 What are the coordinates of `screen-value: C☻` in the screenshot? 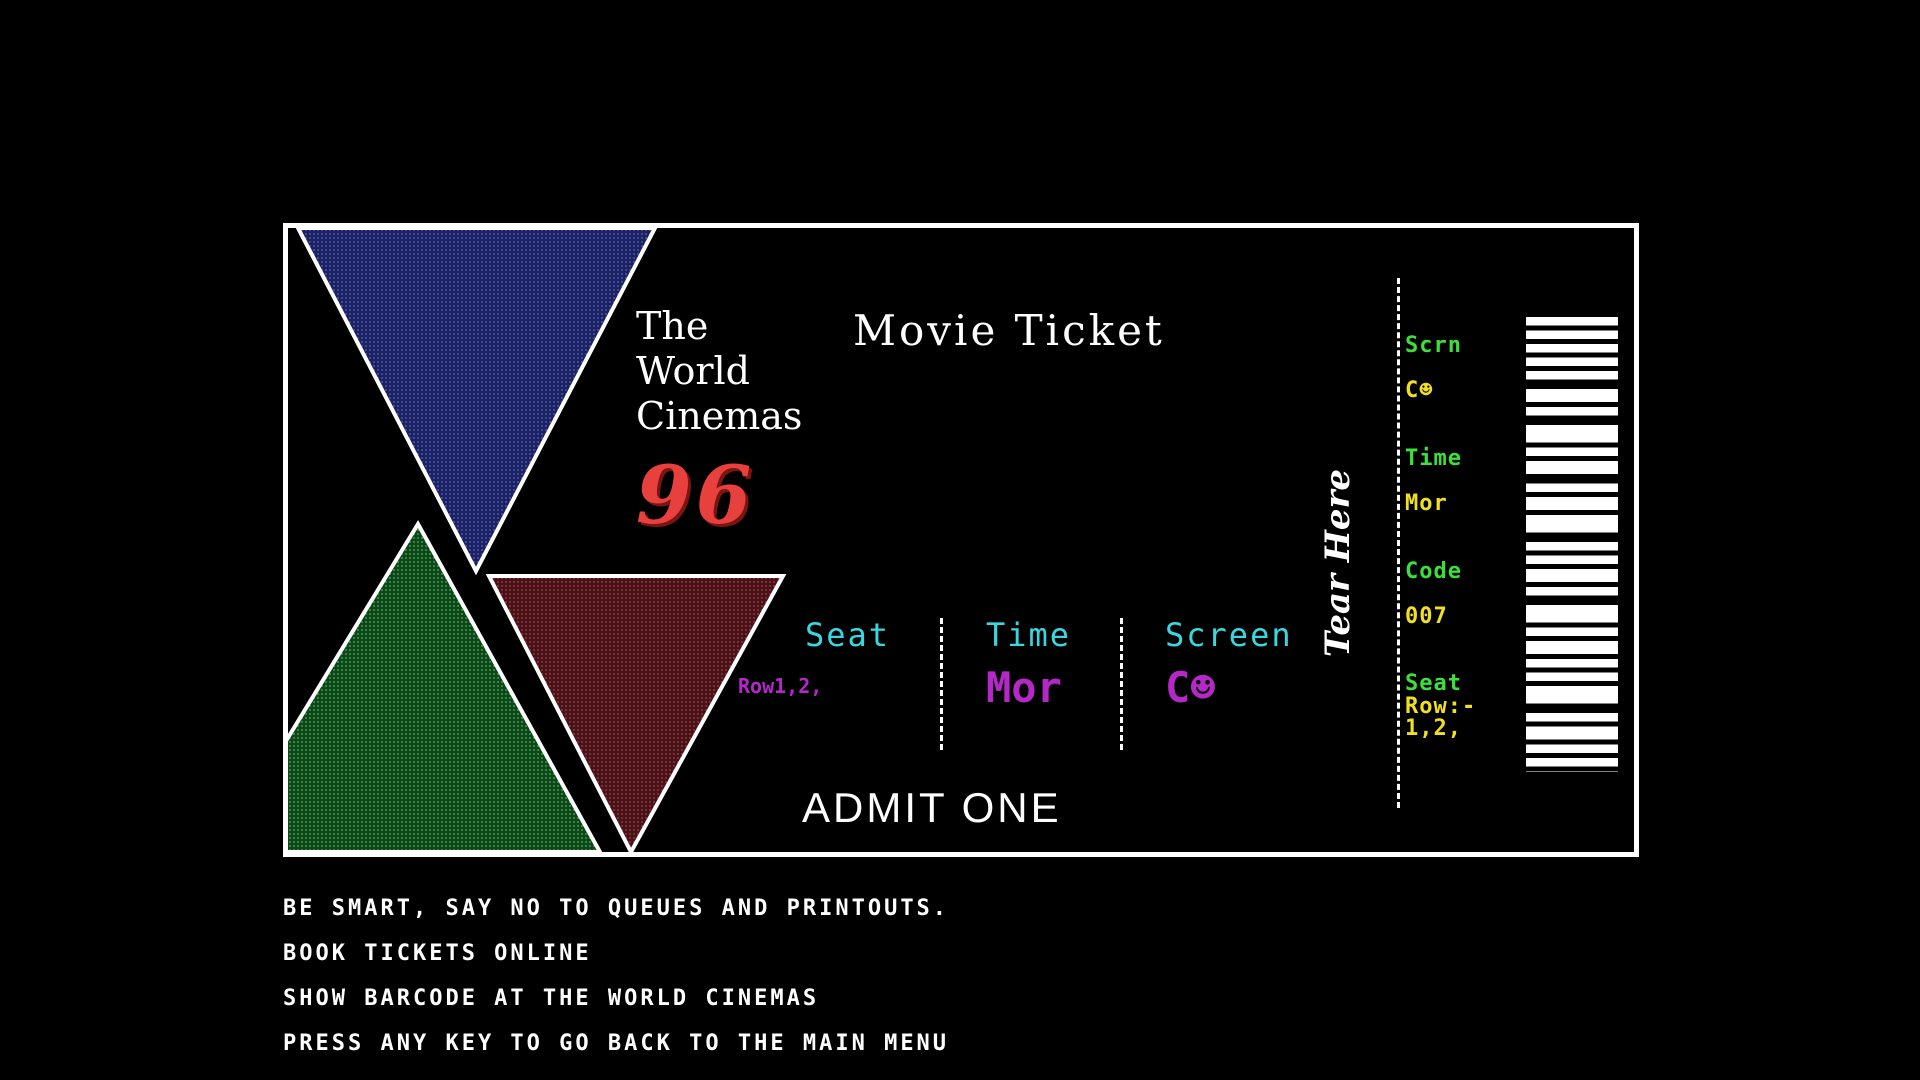 It's located at (1190, 687).